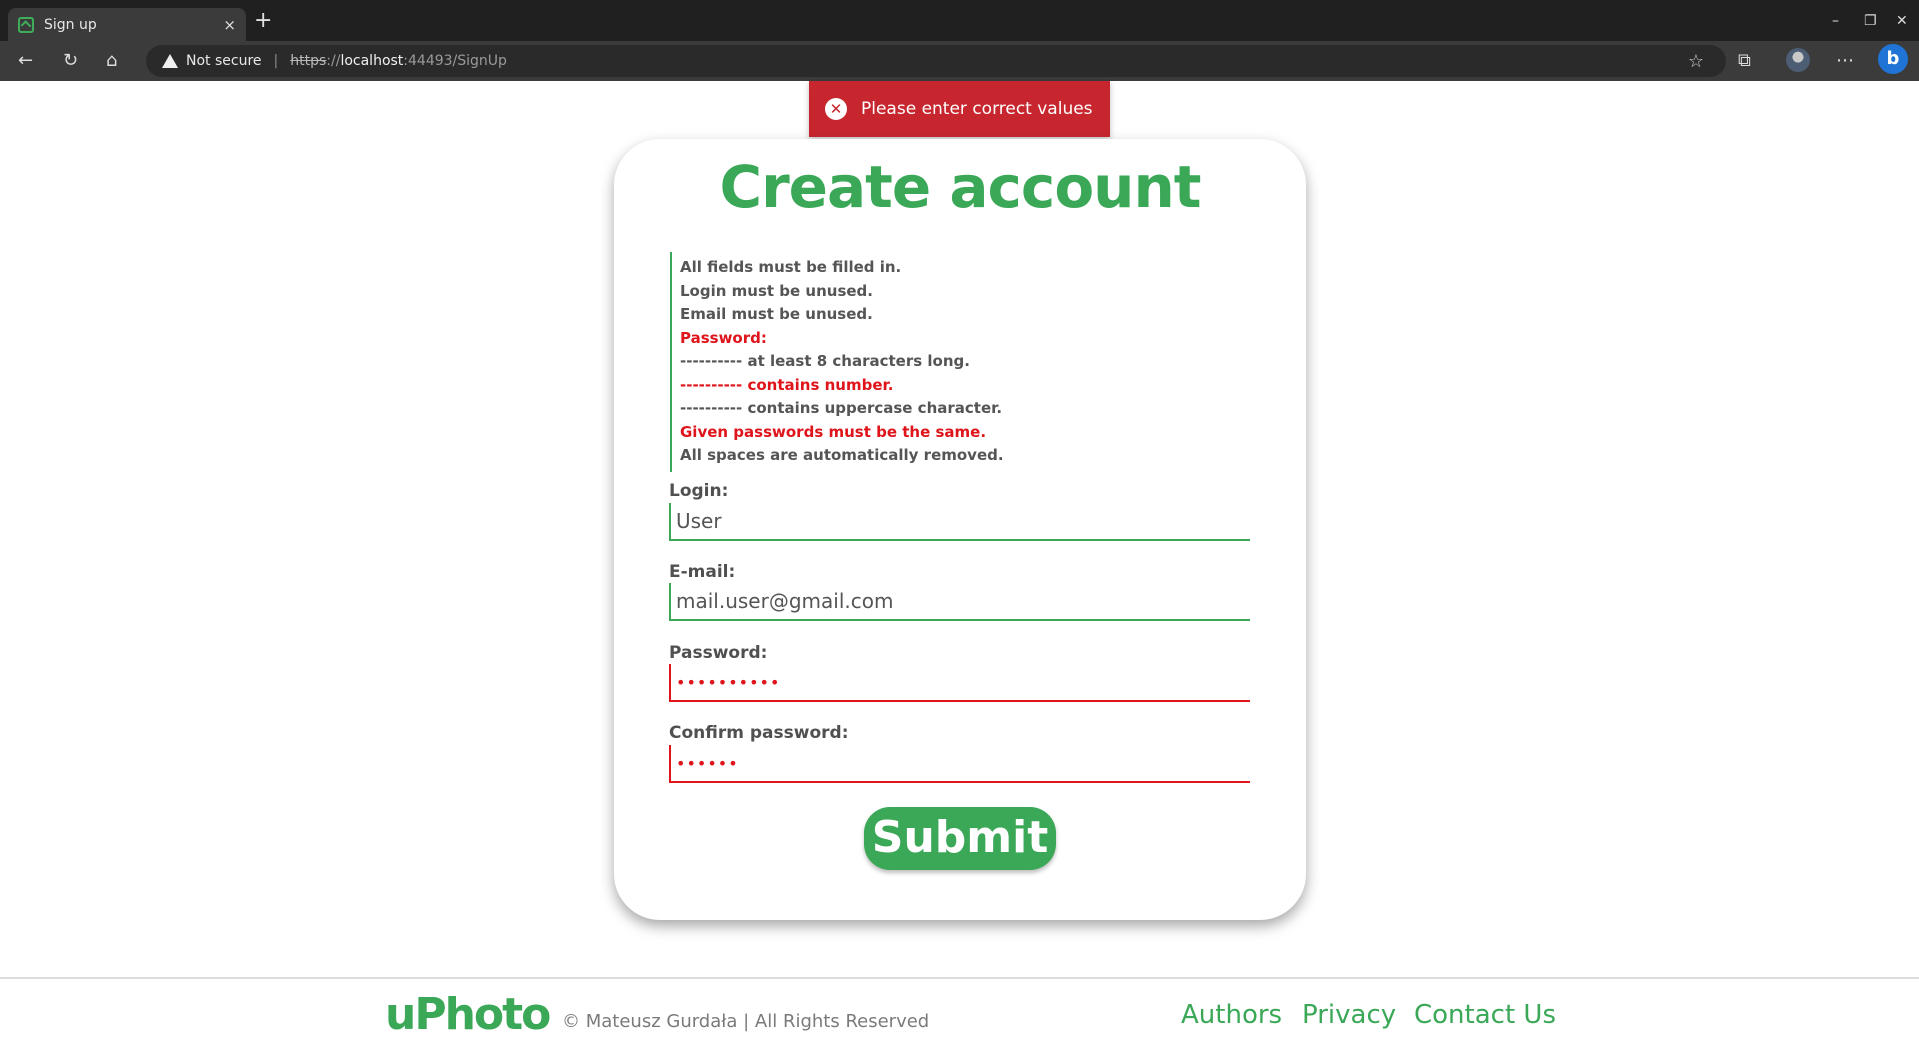 This screenshot has height=1056, width=1919. Describe the element at coordinates (699, 491) in the screenshot. I see `login-label: Login:` at that location.